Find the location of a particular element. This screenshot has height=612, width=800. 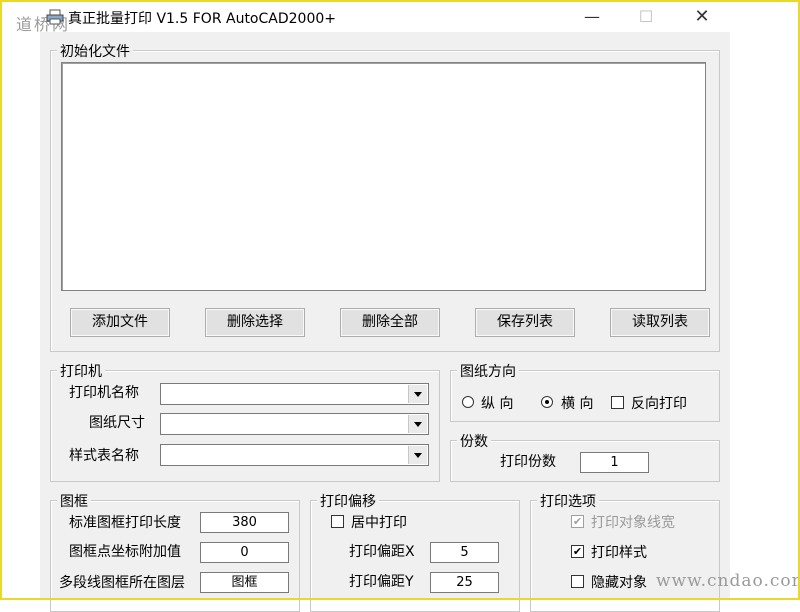

copies-group-label: 份数 is located at coordinates (474, 441).